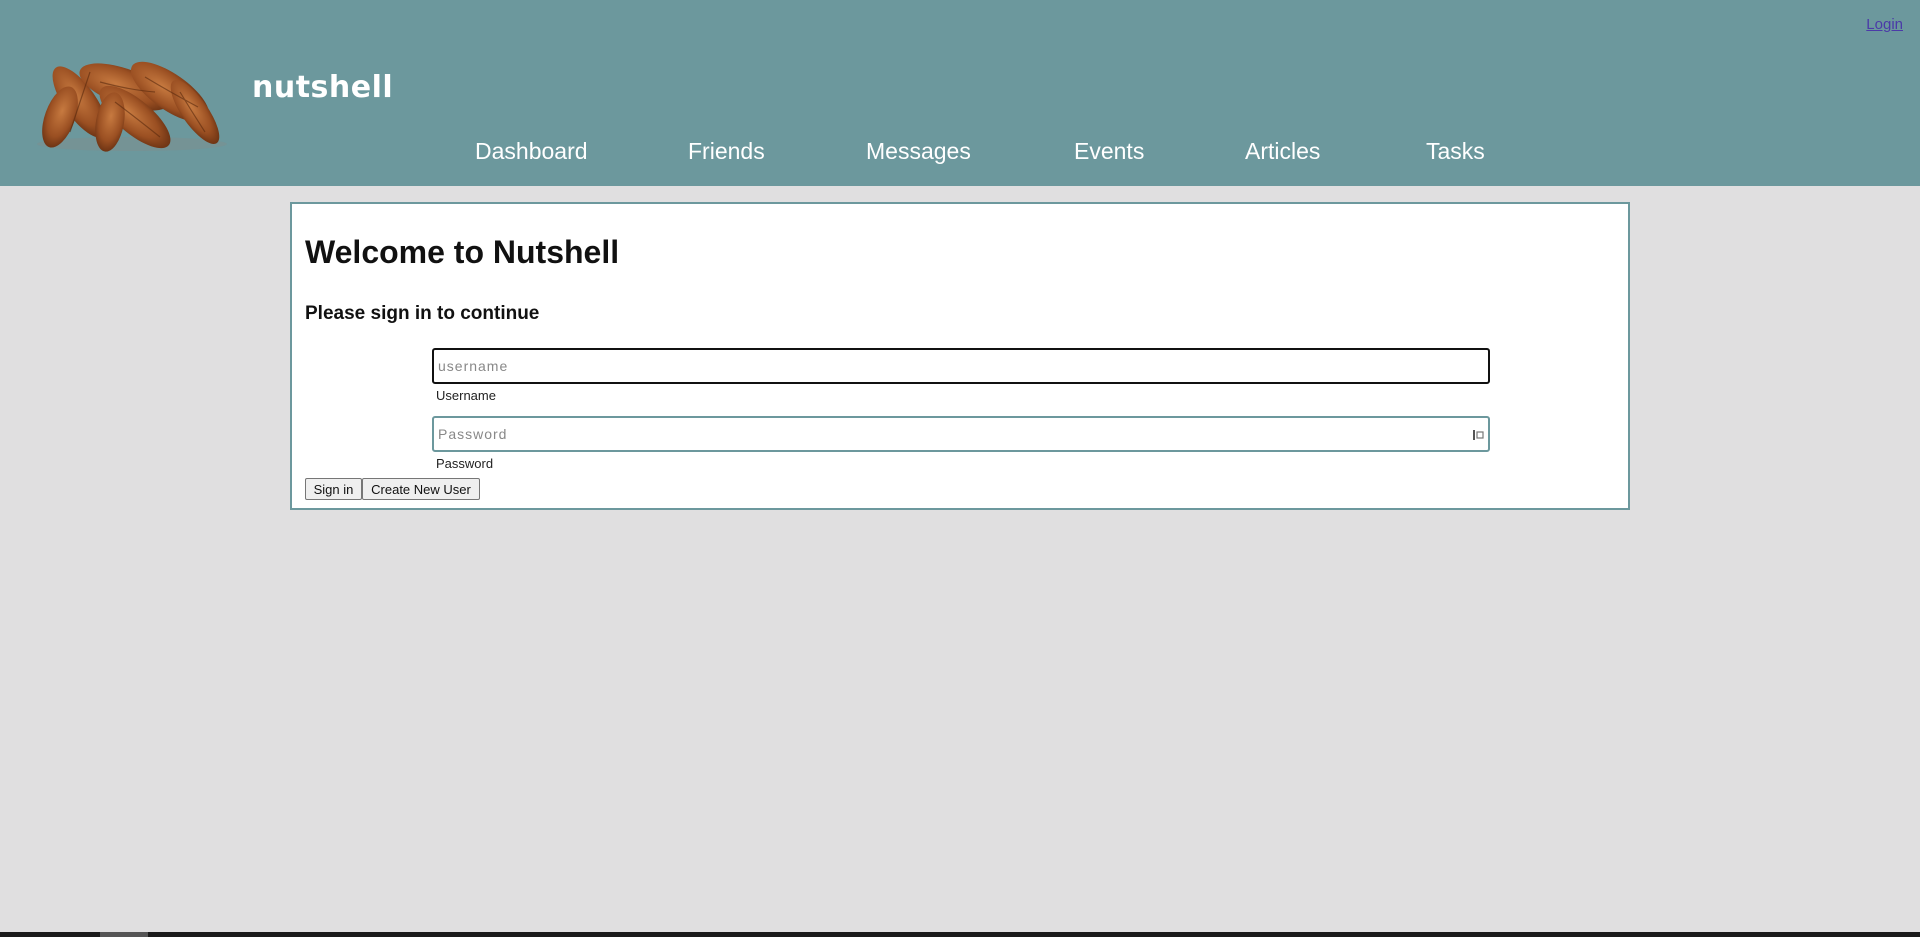 The image size is (1920, 937). What do you see at coordinates (1478, 435) in the screenshot?
I see `password-manager-icon` at bounding box center [1478, 435].